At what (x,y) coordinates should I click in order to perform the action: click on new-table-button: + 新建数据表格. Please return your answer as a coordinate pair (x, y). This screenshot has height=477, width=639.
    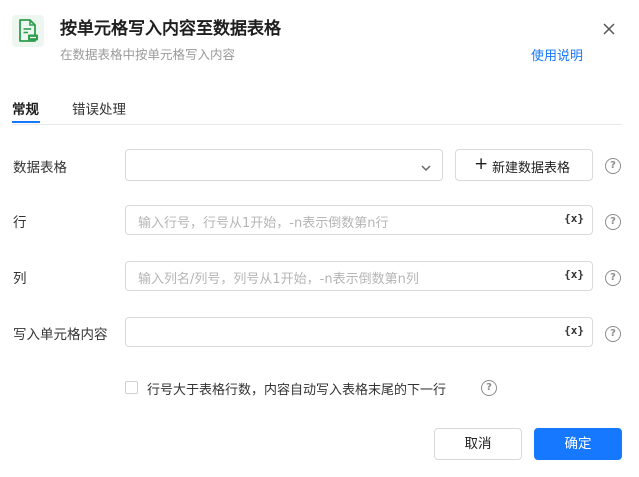
    Looking at the image, I should click on (524, 165).